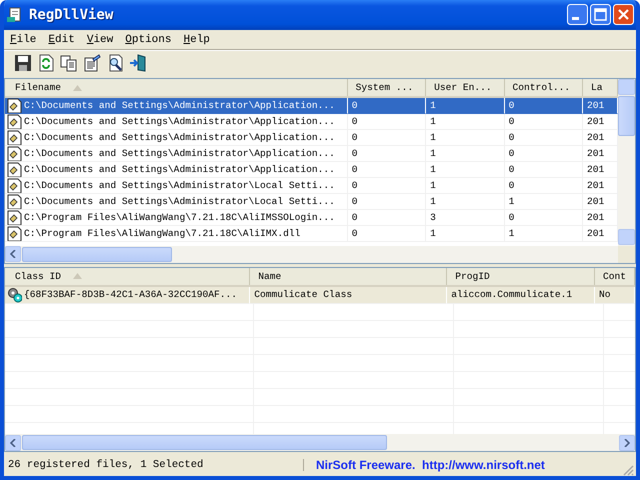  What do you see at coordinates (61, 39) in the screenshot?
I see `menu-item: Edit` at bounding box center [61, 39].